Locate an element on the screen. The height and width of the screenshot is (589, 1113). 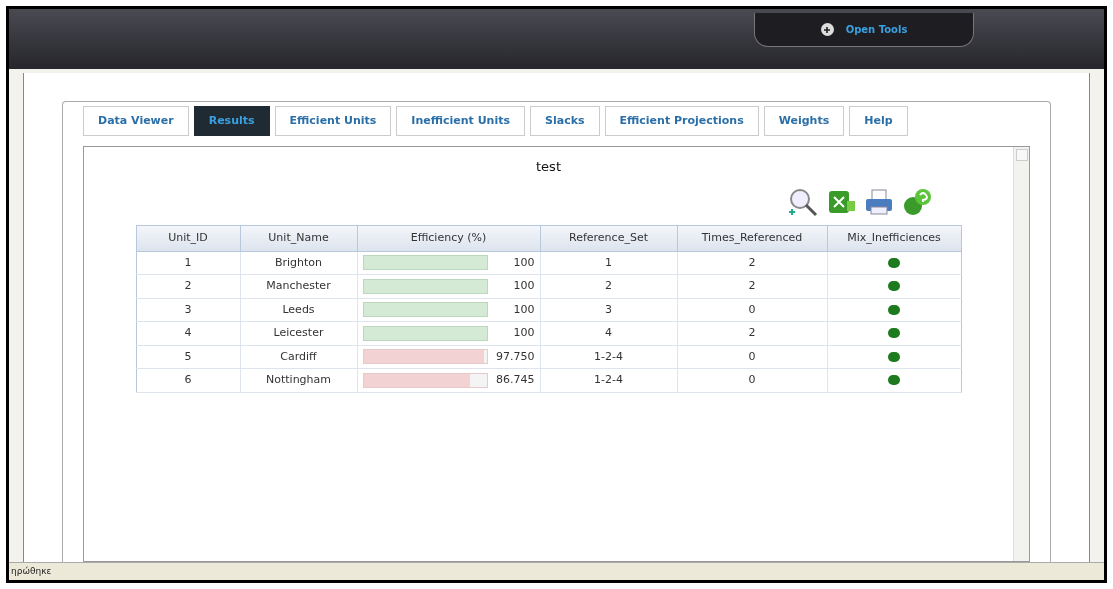
tab: Help is located at coordinates (878, 121).